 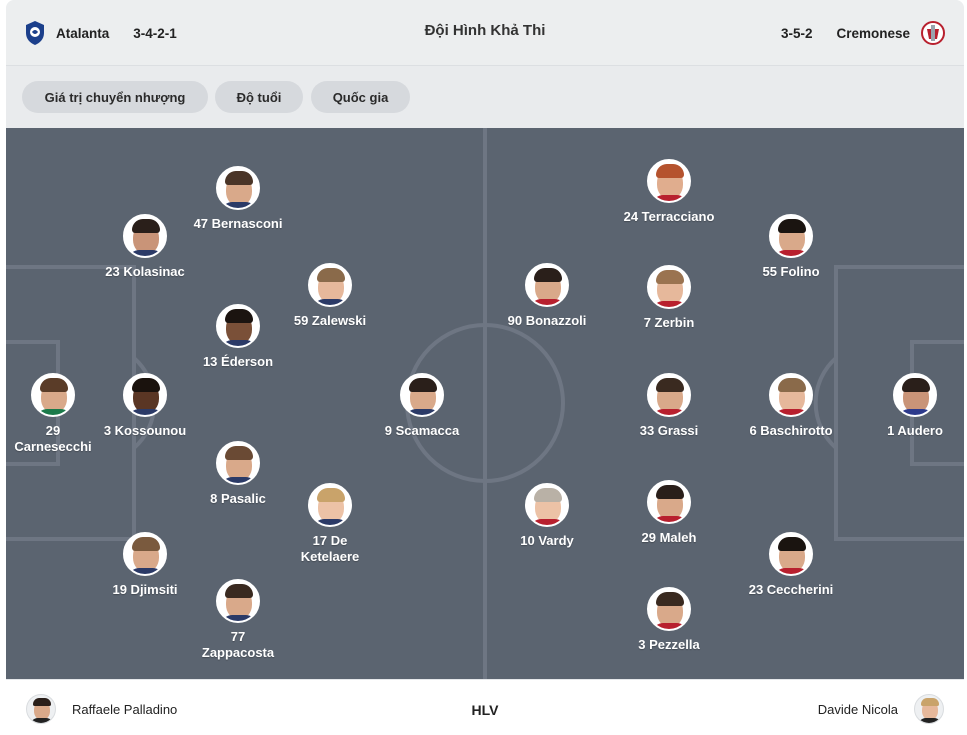 What do you see at coordinates (330, 548) in the screenshot?
I see `player-label: 17 De Ketelaere` at bounding box center [330, 548].